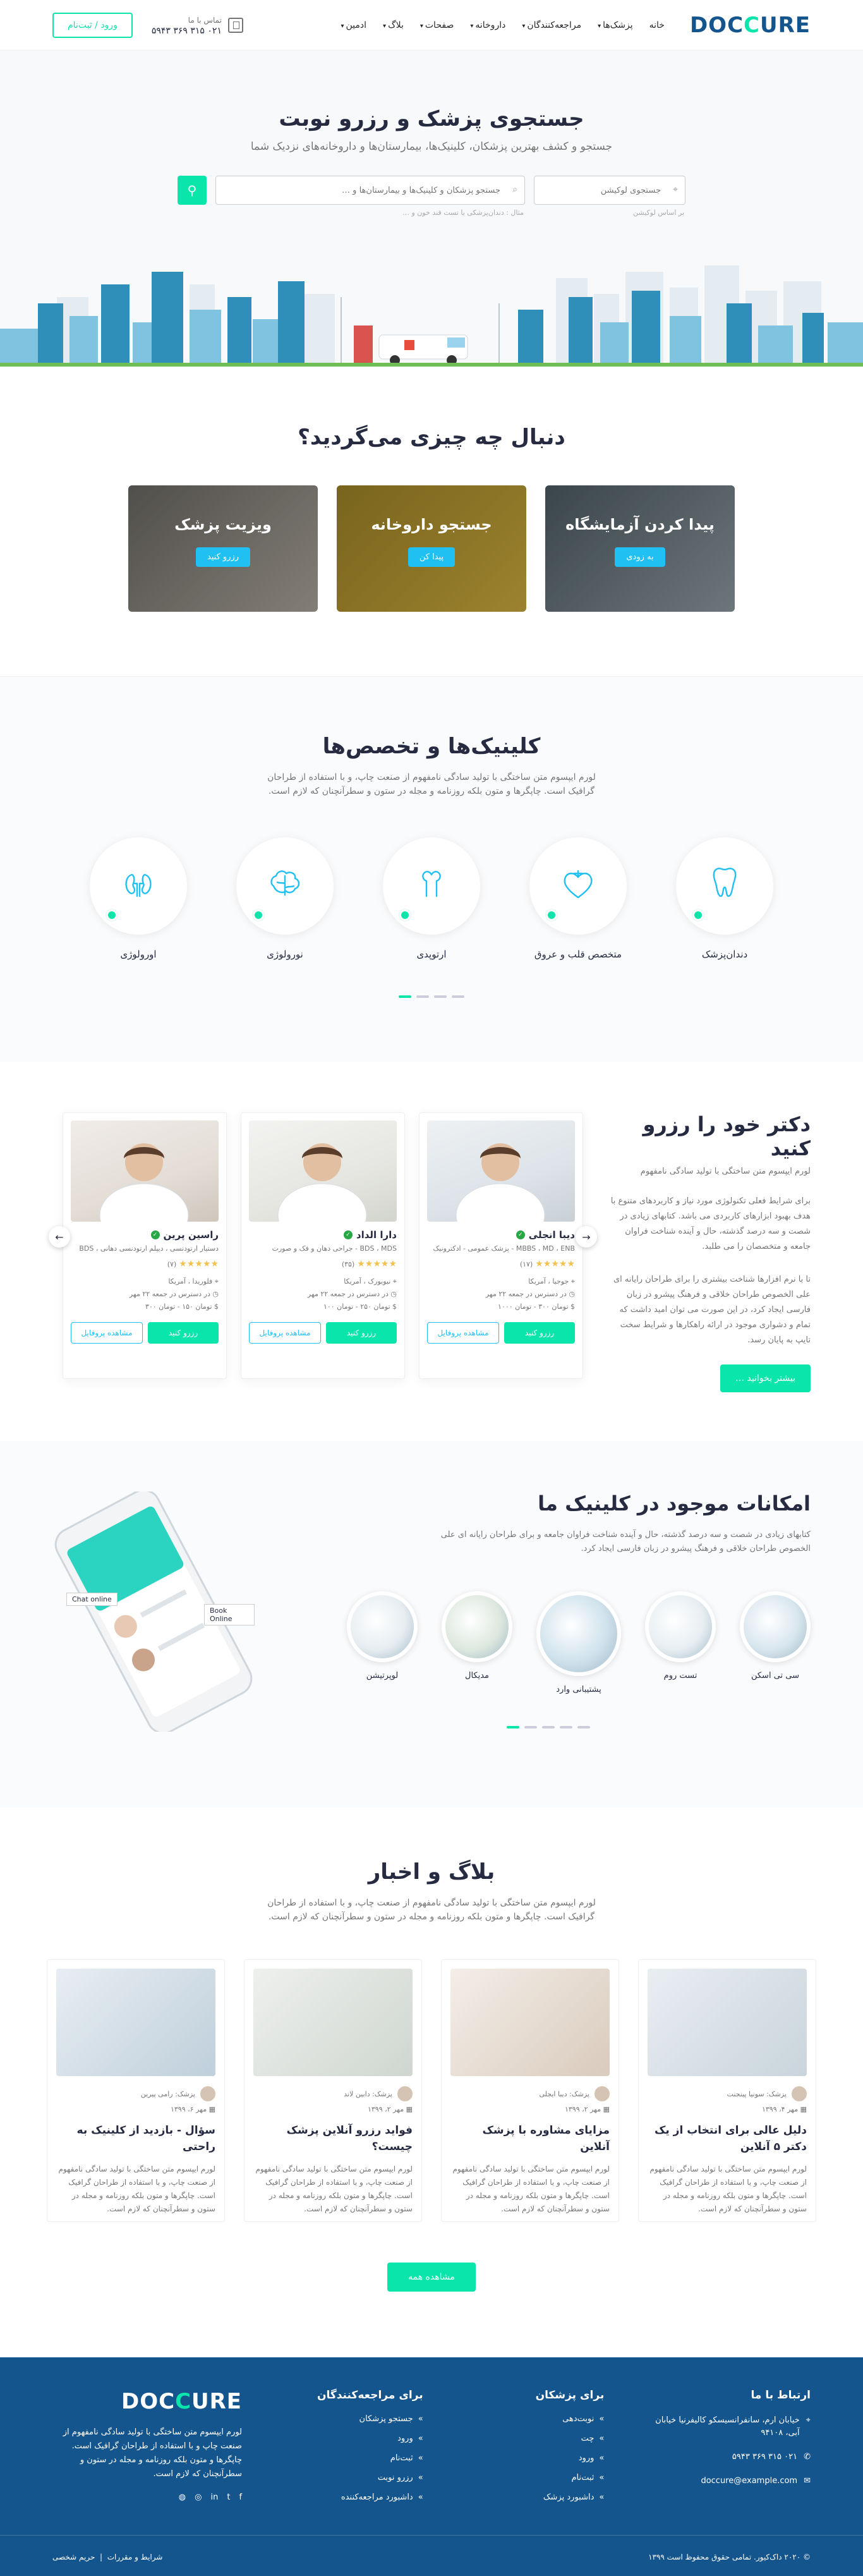 This screenshot has height=2576, width=863. I want to click on instagram-icon: ◎, so click(198, 2497).